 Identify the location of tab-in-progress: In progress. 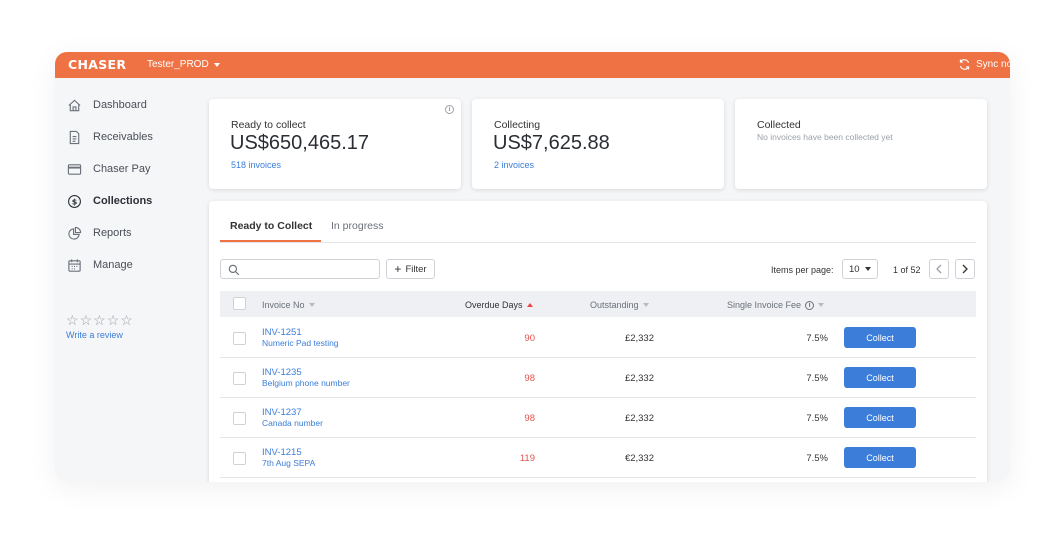
(357, 226).